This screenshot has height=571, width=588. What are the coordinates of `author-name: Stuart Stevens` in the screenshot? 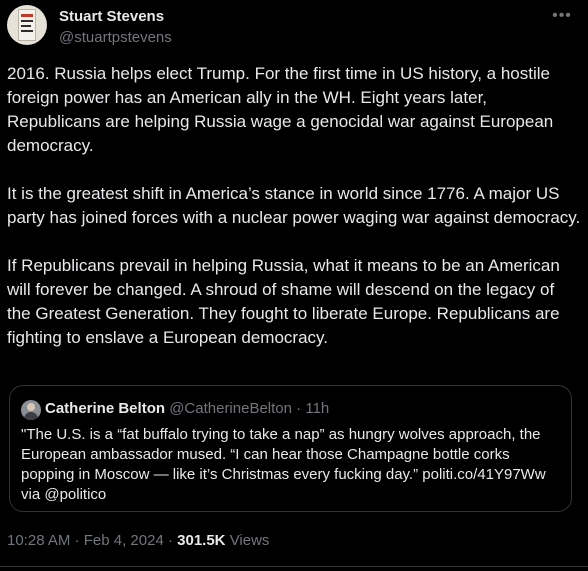 It's located at (111, 16).